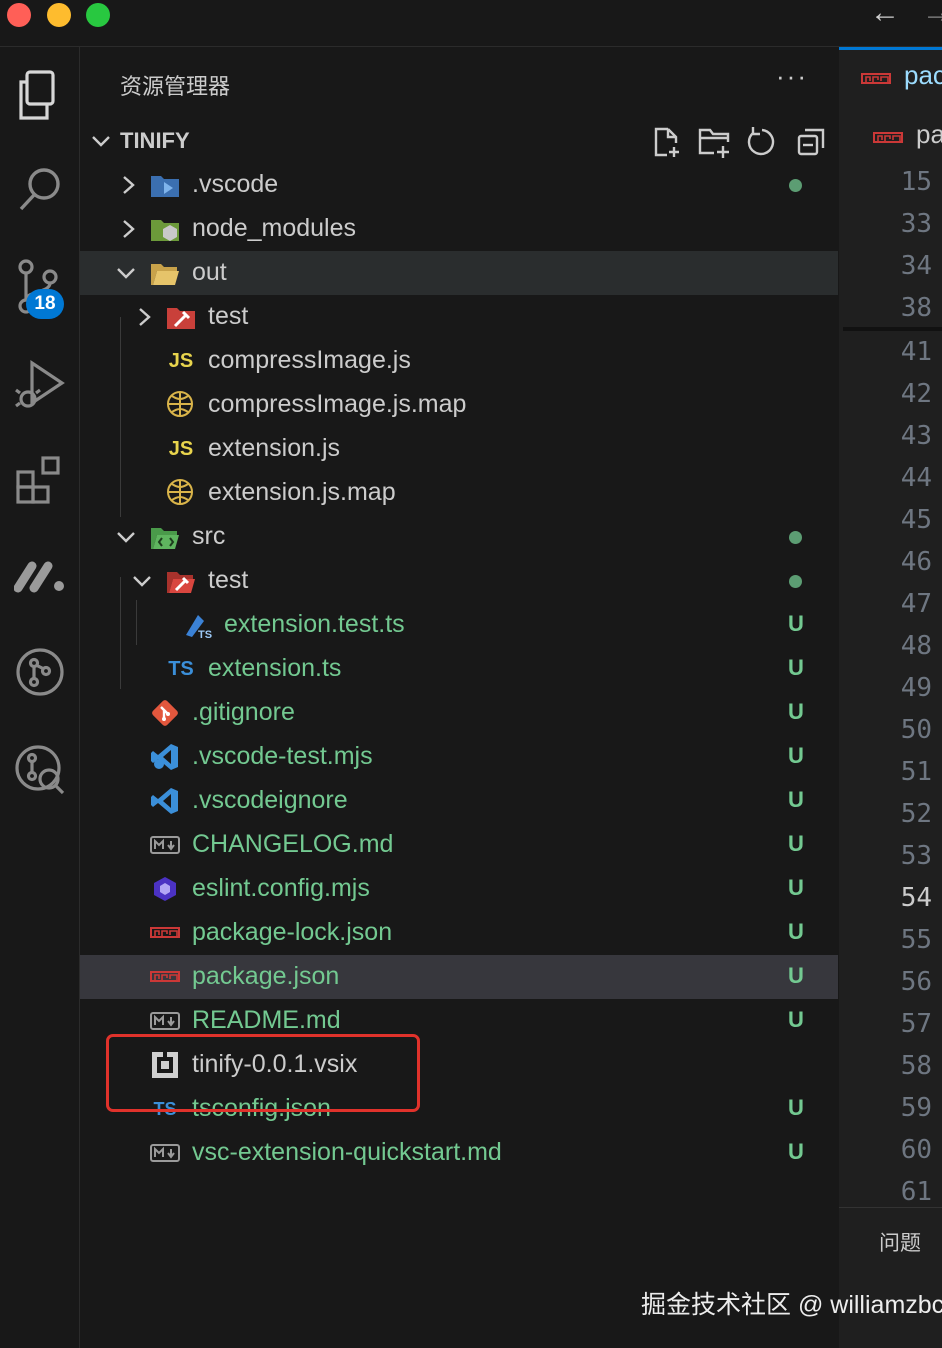 The height and width of the screenshot is (1348, 942). Describe the element at coordinates (459, 537) in the screenshot. I see `tree-item-src-folder: src` at that location.